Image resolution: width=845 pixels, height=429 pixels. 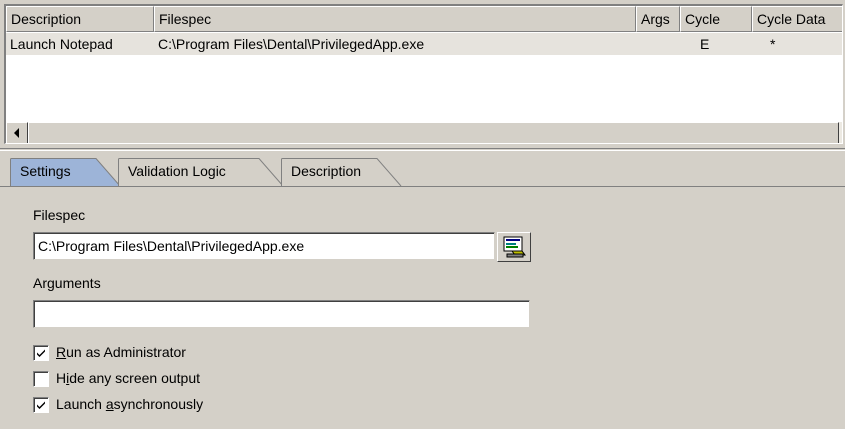 What do you see at coordinates (59, 215) in the screenshot?
I see `filespec-label: Filespec` at bounding box center [59, 215].